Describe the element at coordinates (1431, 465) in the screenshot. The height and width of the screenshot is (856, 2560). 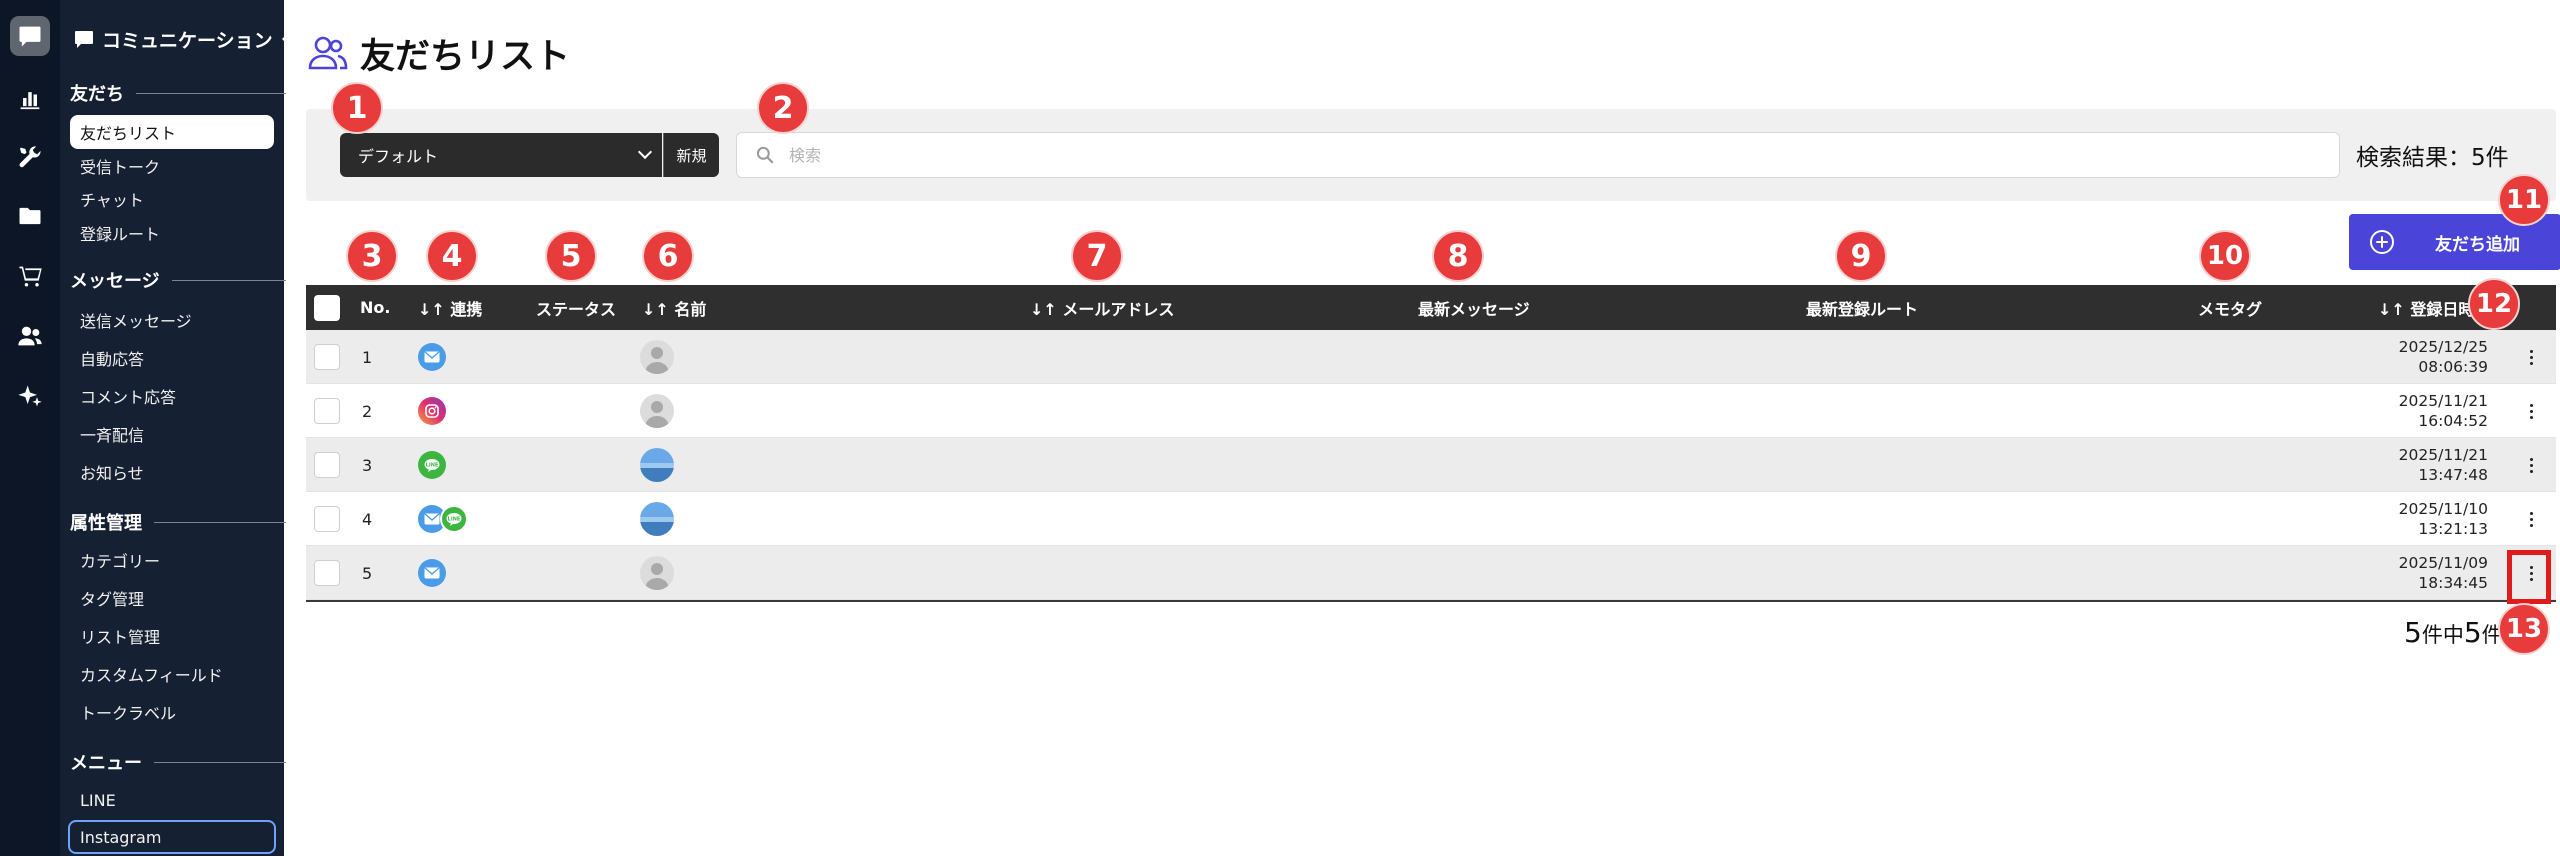
I see `table-row: 3 LINE 2025/11/21 13:47:48` at that location.